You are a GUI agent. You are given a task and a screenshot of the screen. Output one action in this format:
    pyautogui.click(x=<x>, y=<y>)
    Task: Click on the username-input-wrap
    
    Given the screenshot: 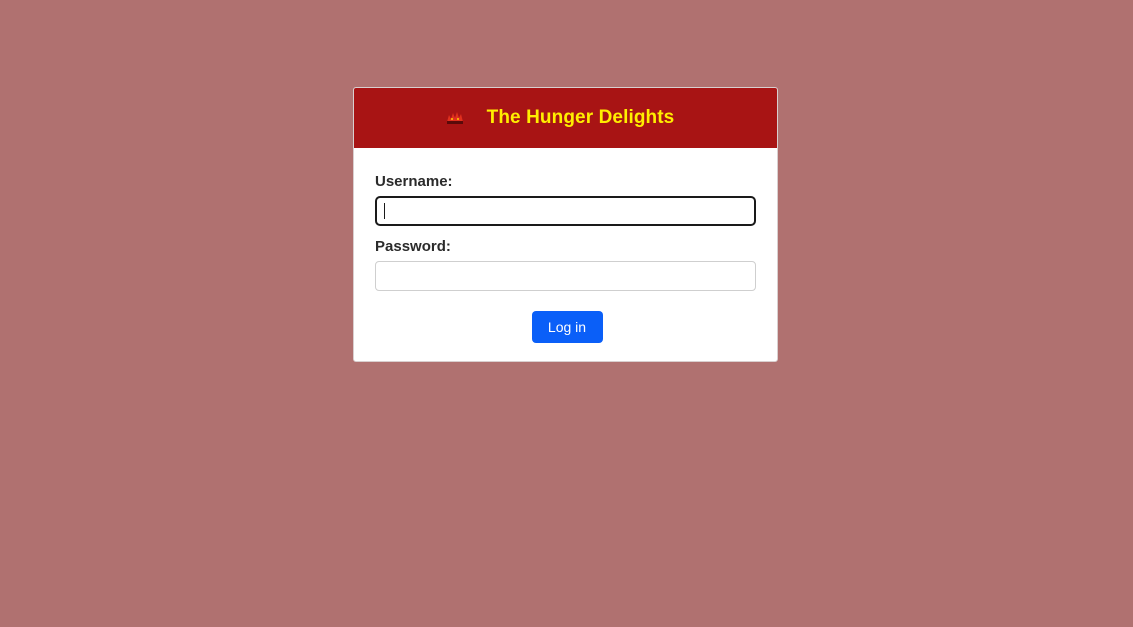 What is the action you would take?
    pyautogui.click(x=565, y=211)
    